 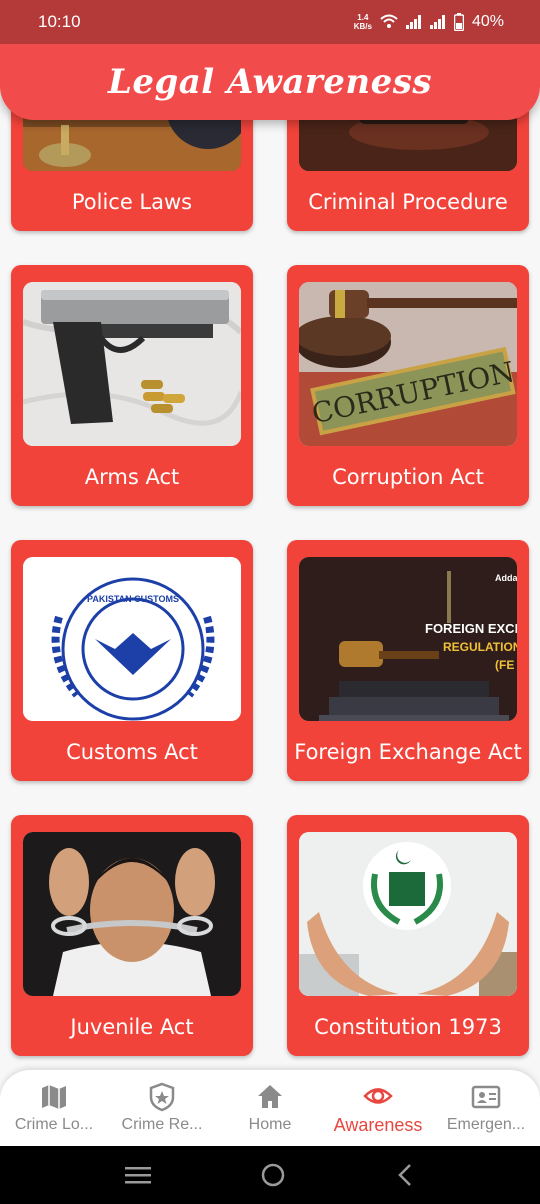 What do you see at coordinates (378, 1108) in the screenshot?
I see `nav-awareness: Awareness` at bounding box center [378, 1108].